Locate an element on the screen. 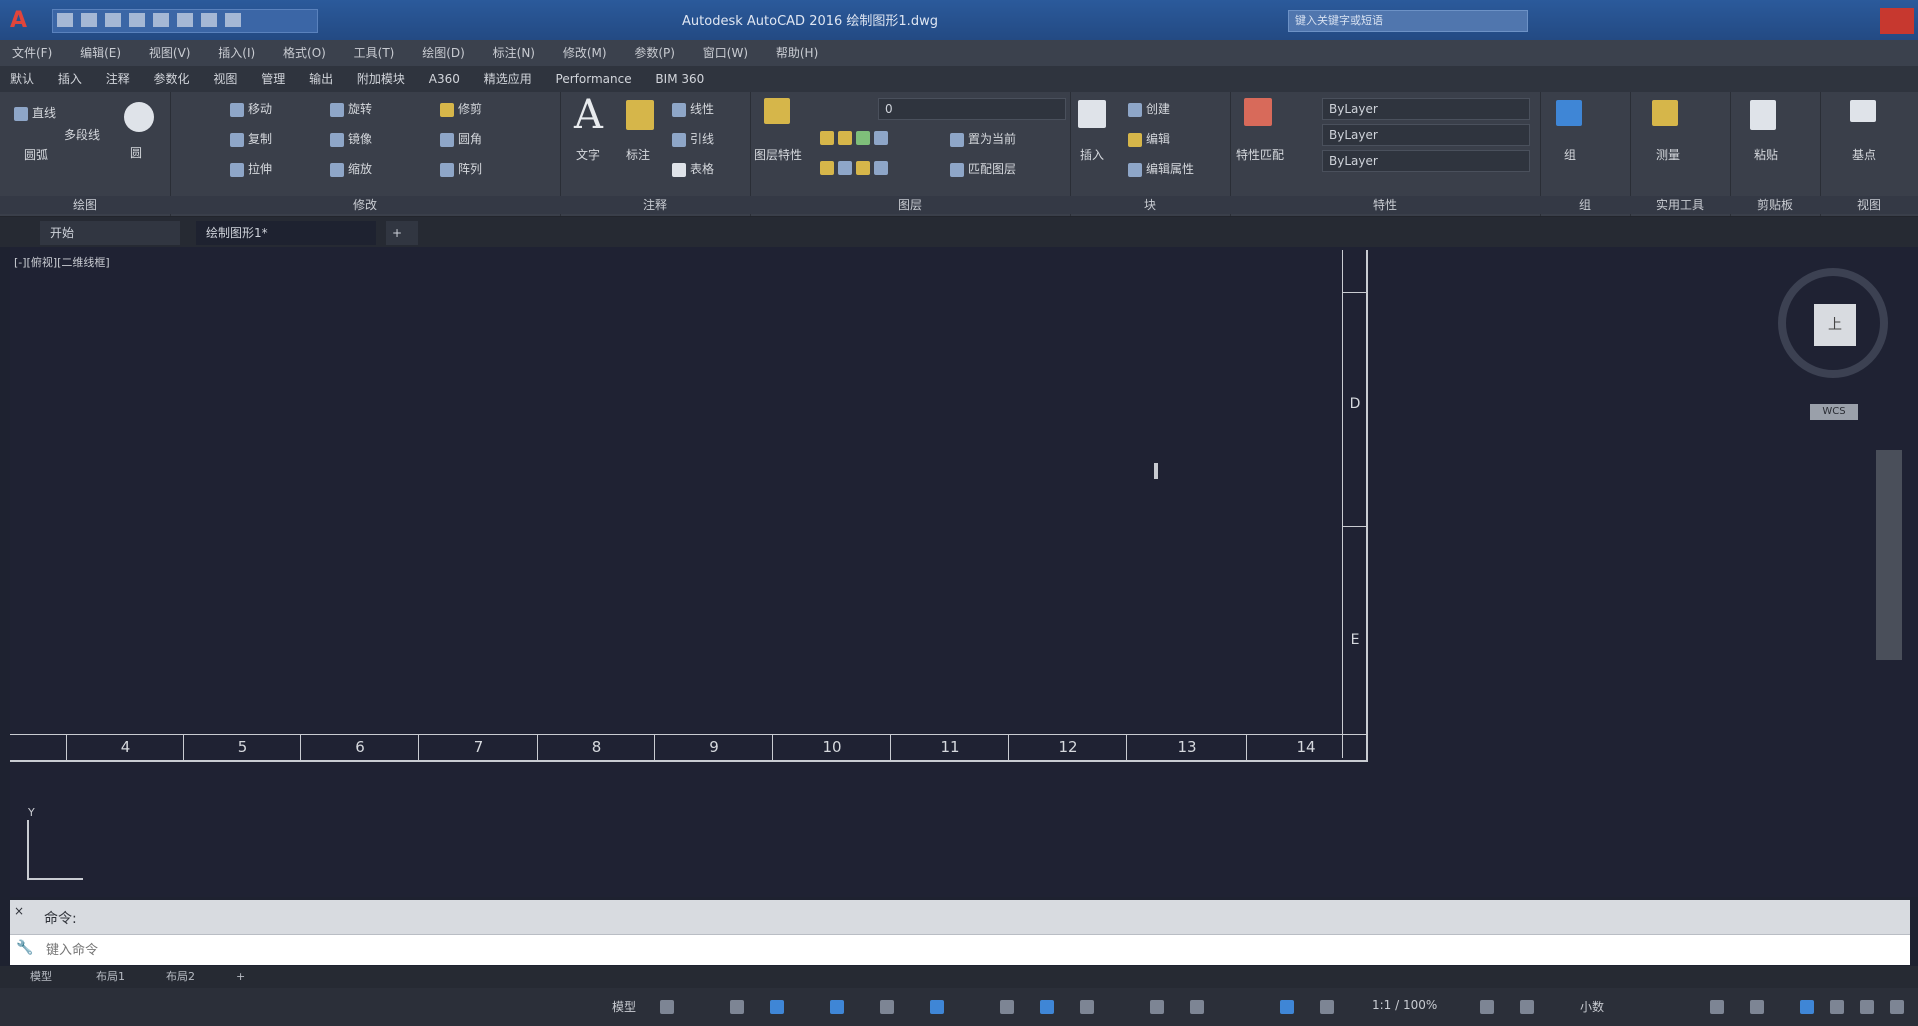 The width and height of the screenshot is (1918, 1026). menu-format: 格式(O) is located at coordinates (304, 53).